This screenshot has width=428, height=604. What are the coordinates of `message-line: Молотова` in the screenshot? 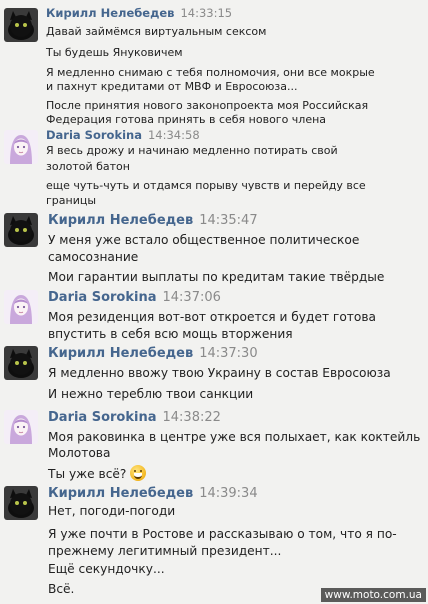 It's located at (79, 453).